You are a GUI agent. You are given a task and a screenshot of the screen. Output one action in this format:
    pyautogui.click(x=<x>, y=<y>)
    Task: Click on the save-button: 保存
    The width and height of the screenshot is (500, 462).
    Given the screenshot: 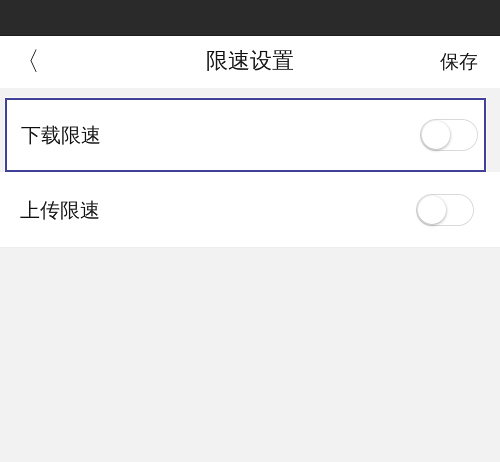 What is the action you would take?
    pyautogui.click(x=470, y=62)
    